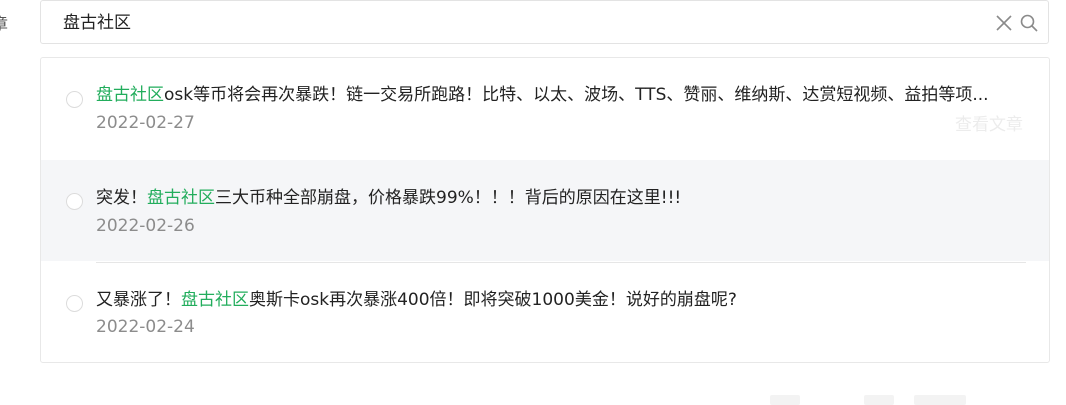 This screenshot has width=1066, height=405. Describe the element at coordinates (4, 23) in the screenshot. I see `section-label: 章` at that location.